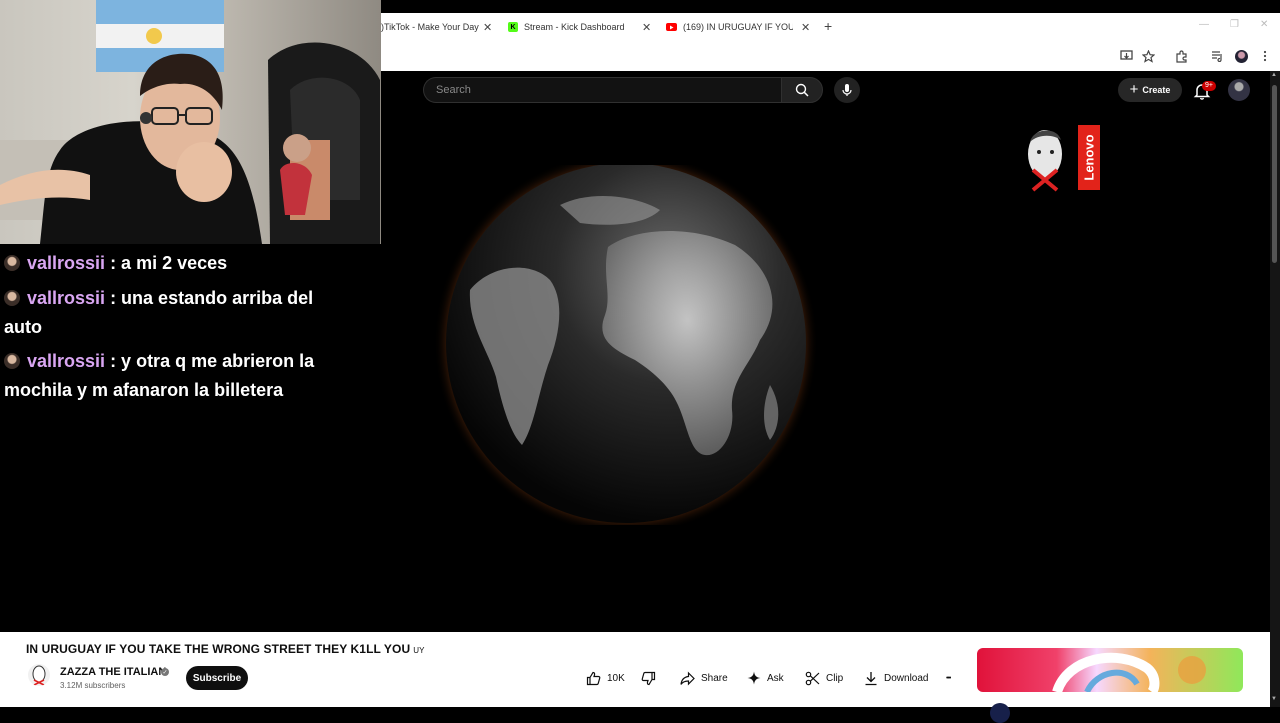 This screenshot has height=723, width=1280. I want to click on lenovo-brand-text: Lenovo, so click(1089, 157).